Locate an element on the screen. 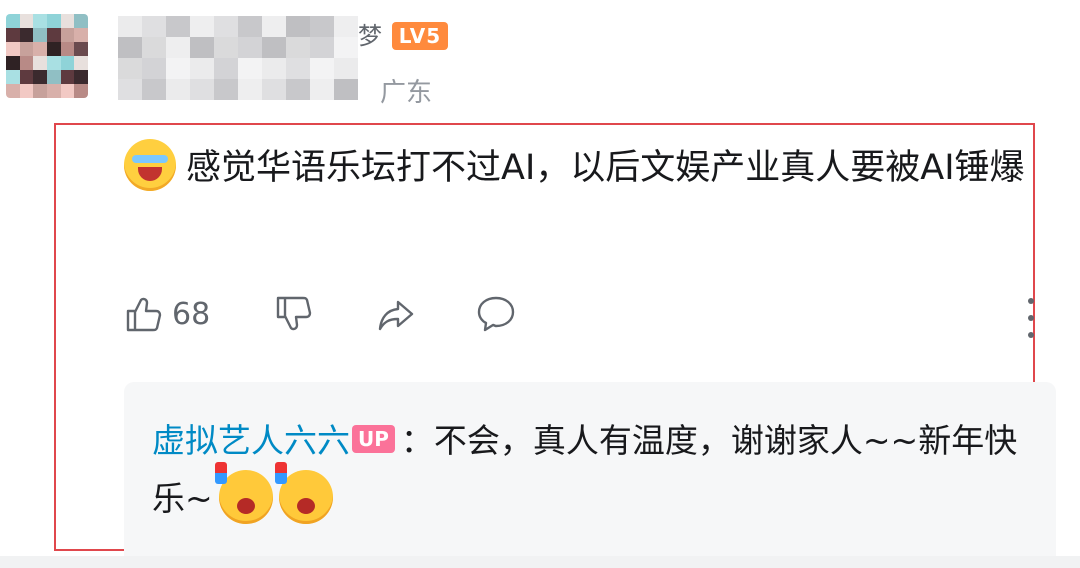 Image resolution: width=1080 pixels, height=568 pixels. comment-bubble-icon is located at coordinates (496, 314).